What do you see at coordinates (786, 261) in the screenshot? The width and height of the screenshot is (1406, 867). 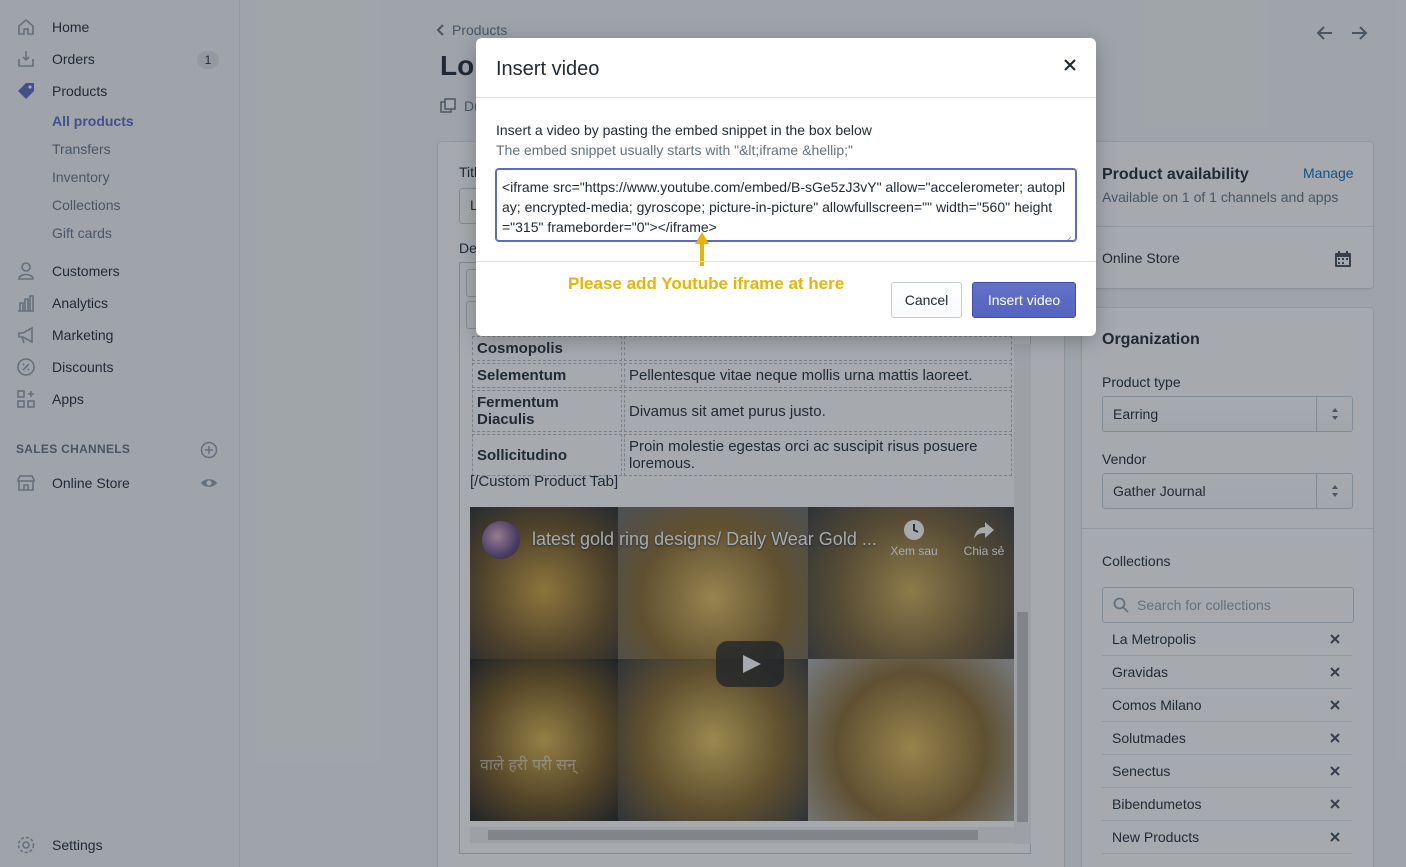 I see `modal-footer-divider` at bounding box center [786, 261].